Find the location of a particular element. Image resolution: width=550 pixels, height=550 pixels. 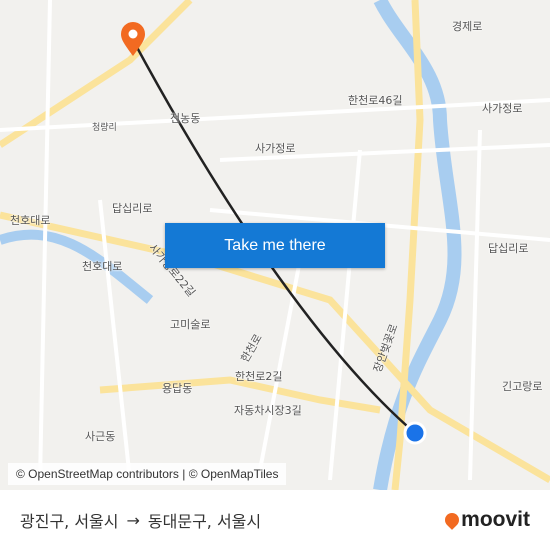

moovit-logo: moovit is located at coordinates (486, 520).